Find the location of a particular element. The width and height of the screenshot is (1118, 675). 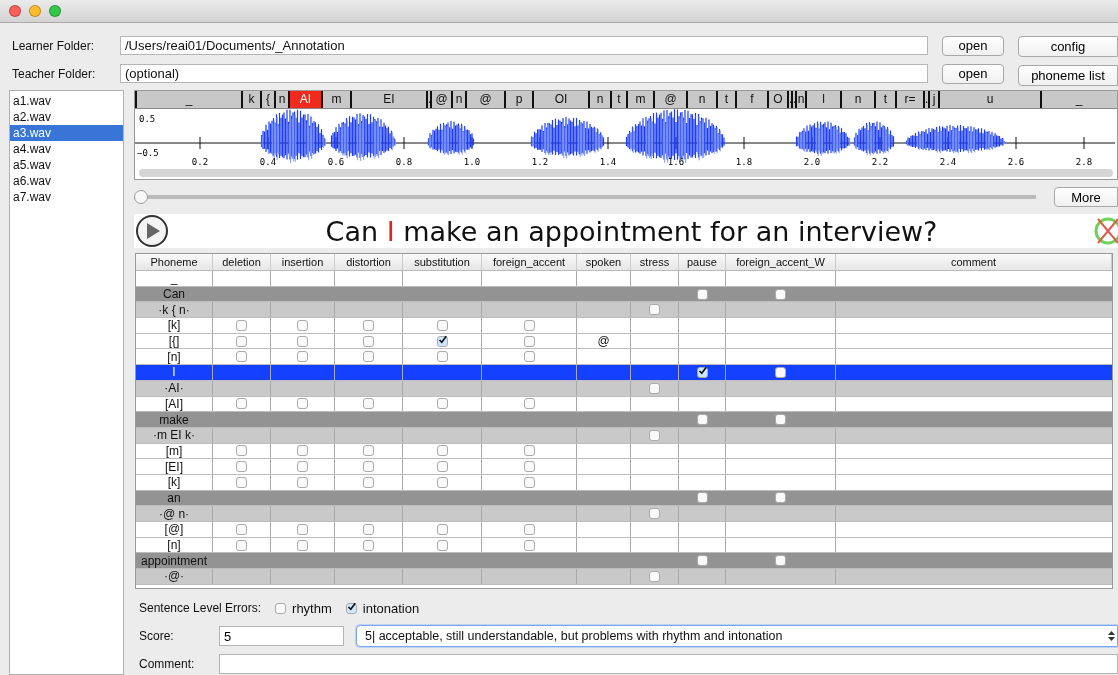

config-button: config is located at coordinates (1068, 46).